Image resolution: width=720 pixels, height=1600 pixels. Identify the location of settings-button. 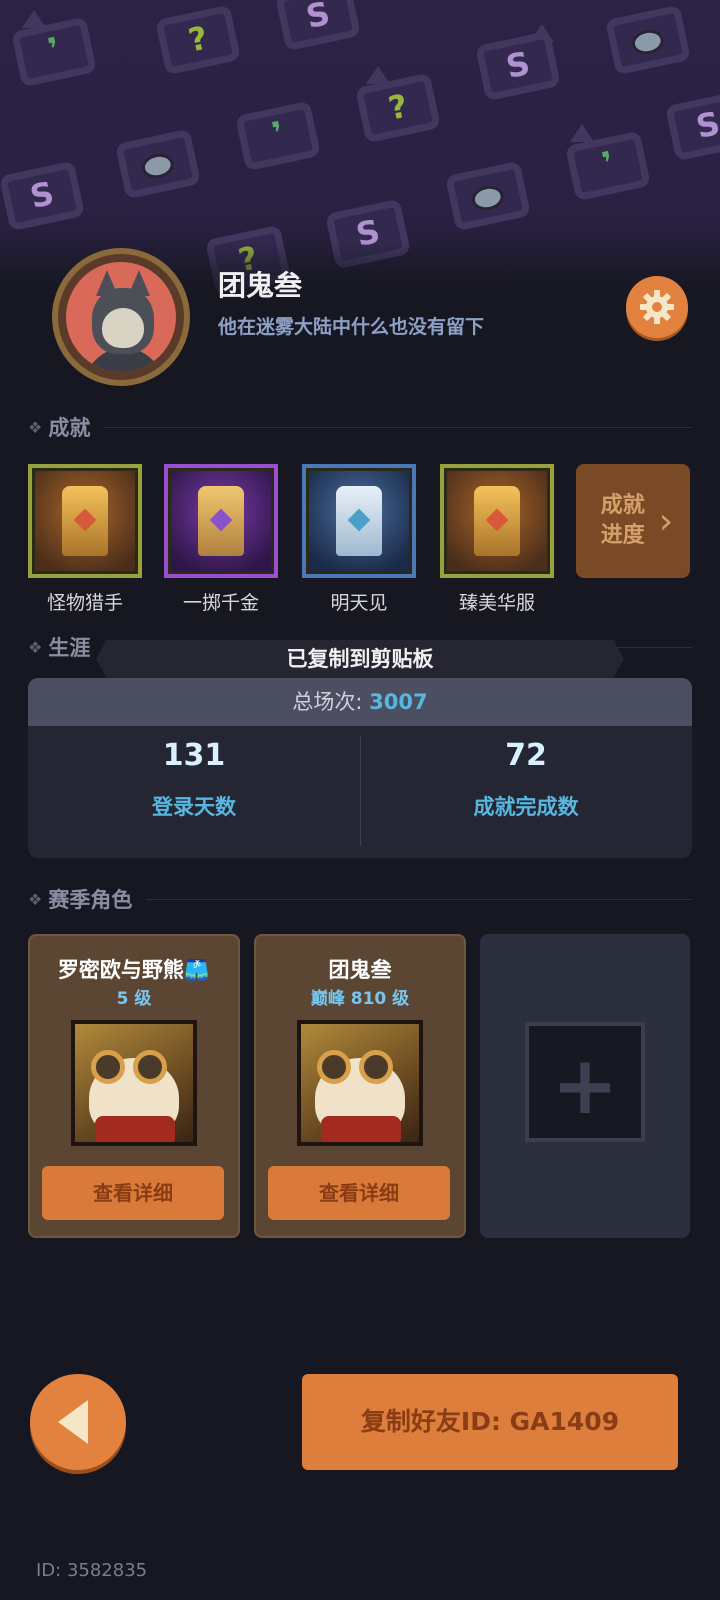
(657, 307).